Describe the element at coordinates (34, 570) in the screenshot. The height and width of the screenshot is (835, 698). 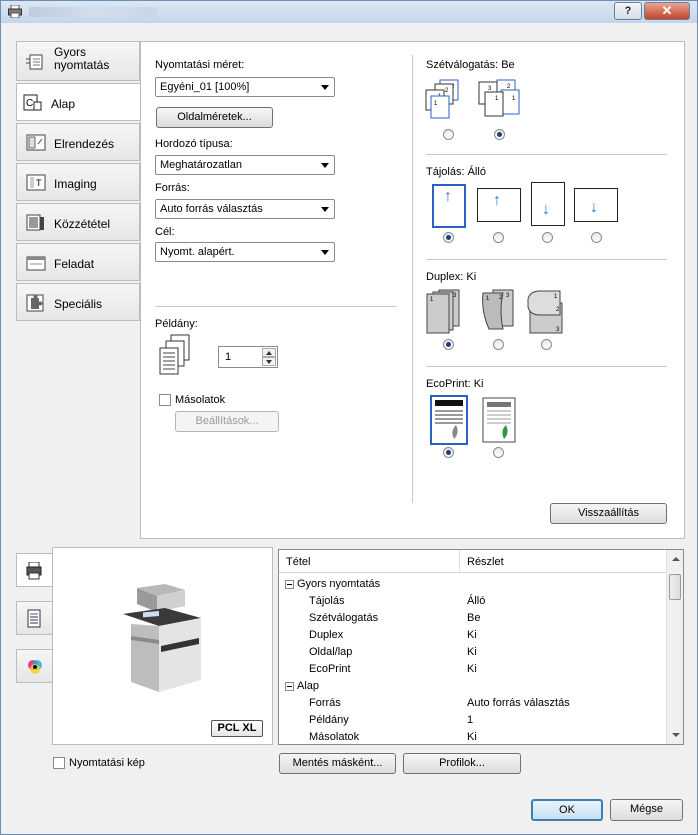
I see `preview-tab-printer` at that location.